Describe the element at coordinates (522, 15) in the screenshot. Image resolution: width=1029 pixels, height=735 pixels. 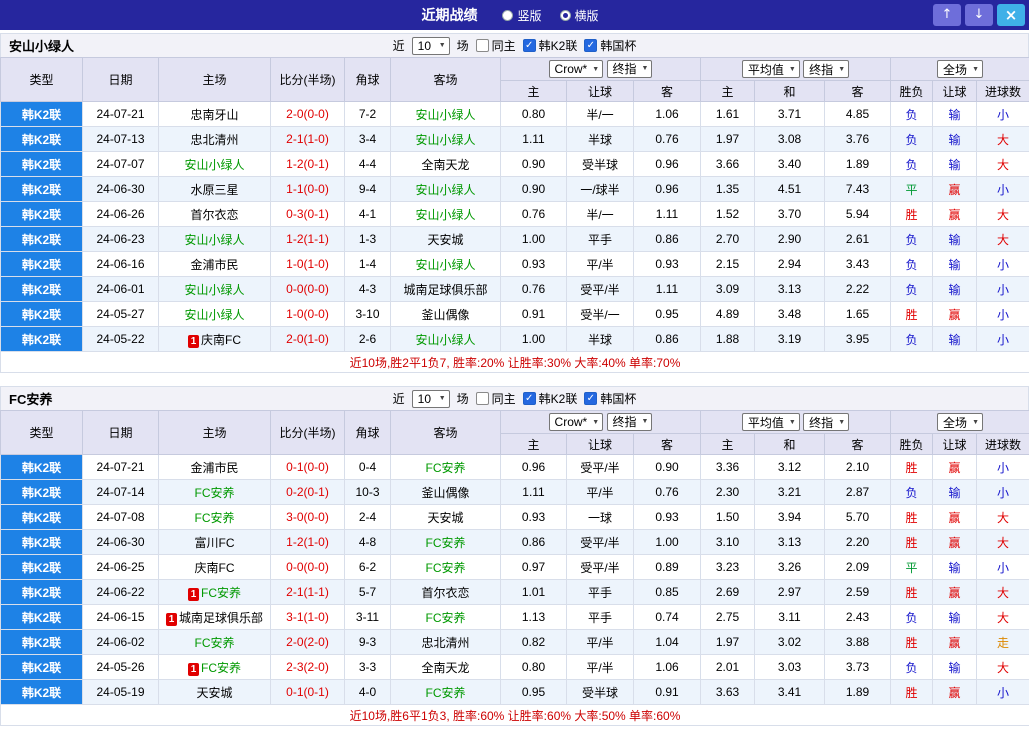
I see `radio-vertical-layout: 竖版` at that location.